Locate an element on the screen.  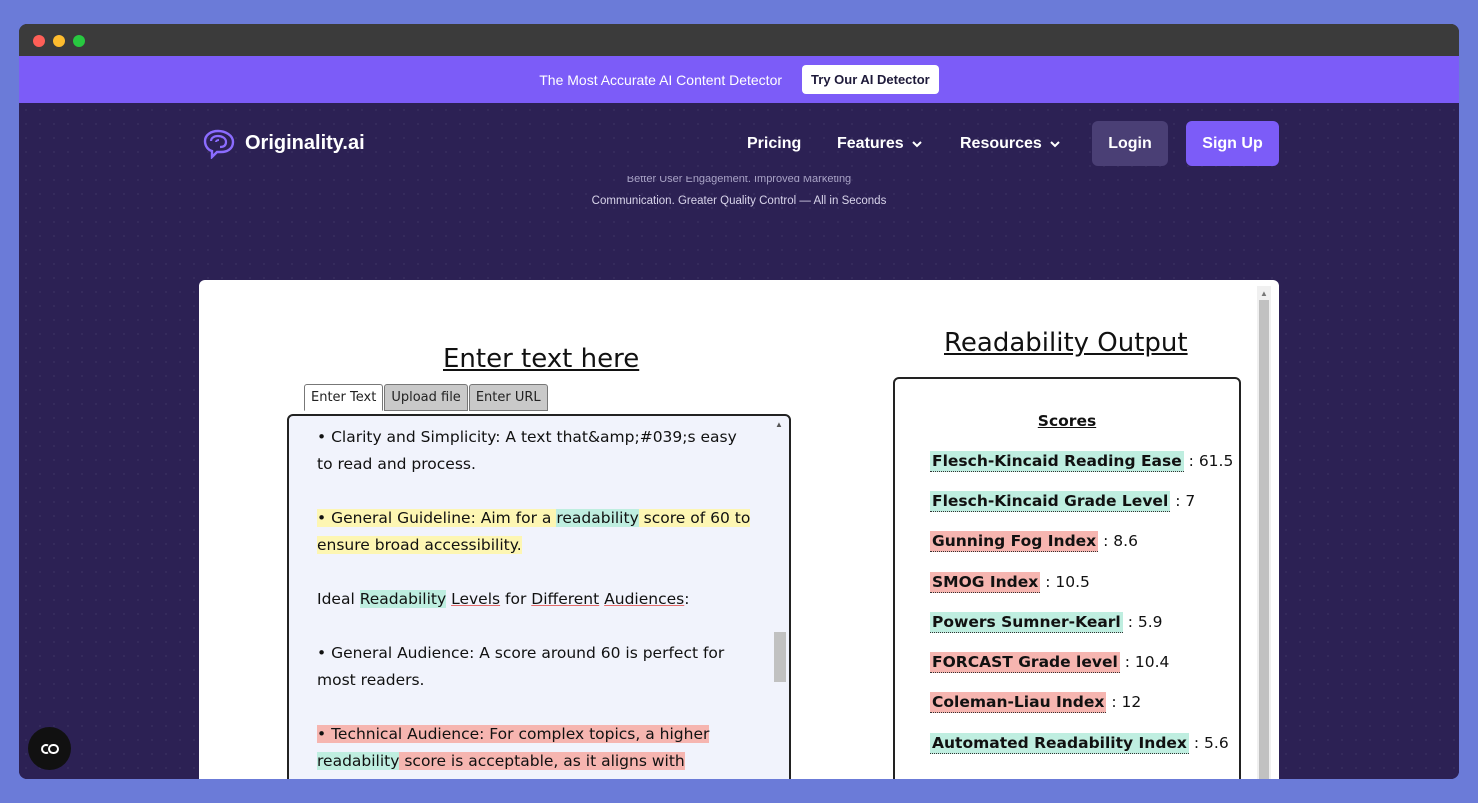
score-row: Flesch-Kincaid Grade Level : 7 is located at coordinates (1063, 501).